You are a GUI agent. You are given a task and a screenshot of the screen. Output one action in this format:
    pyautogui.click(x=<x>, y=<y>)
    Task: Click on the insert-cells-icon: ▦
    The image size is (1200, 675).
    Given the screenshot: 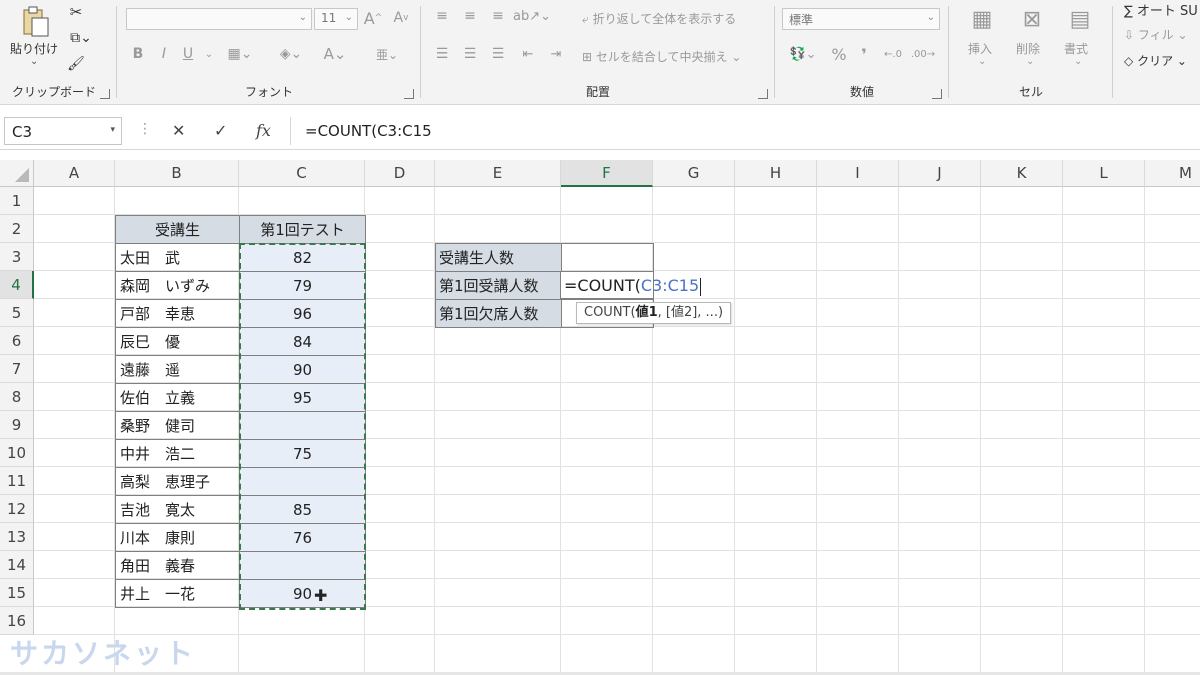 What is the action you would take?
    pyautogui.click(x=982, y=19)
    